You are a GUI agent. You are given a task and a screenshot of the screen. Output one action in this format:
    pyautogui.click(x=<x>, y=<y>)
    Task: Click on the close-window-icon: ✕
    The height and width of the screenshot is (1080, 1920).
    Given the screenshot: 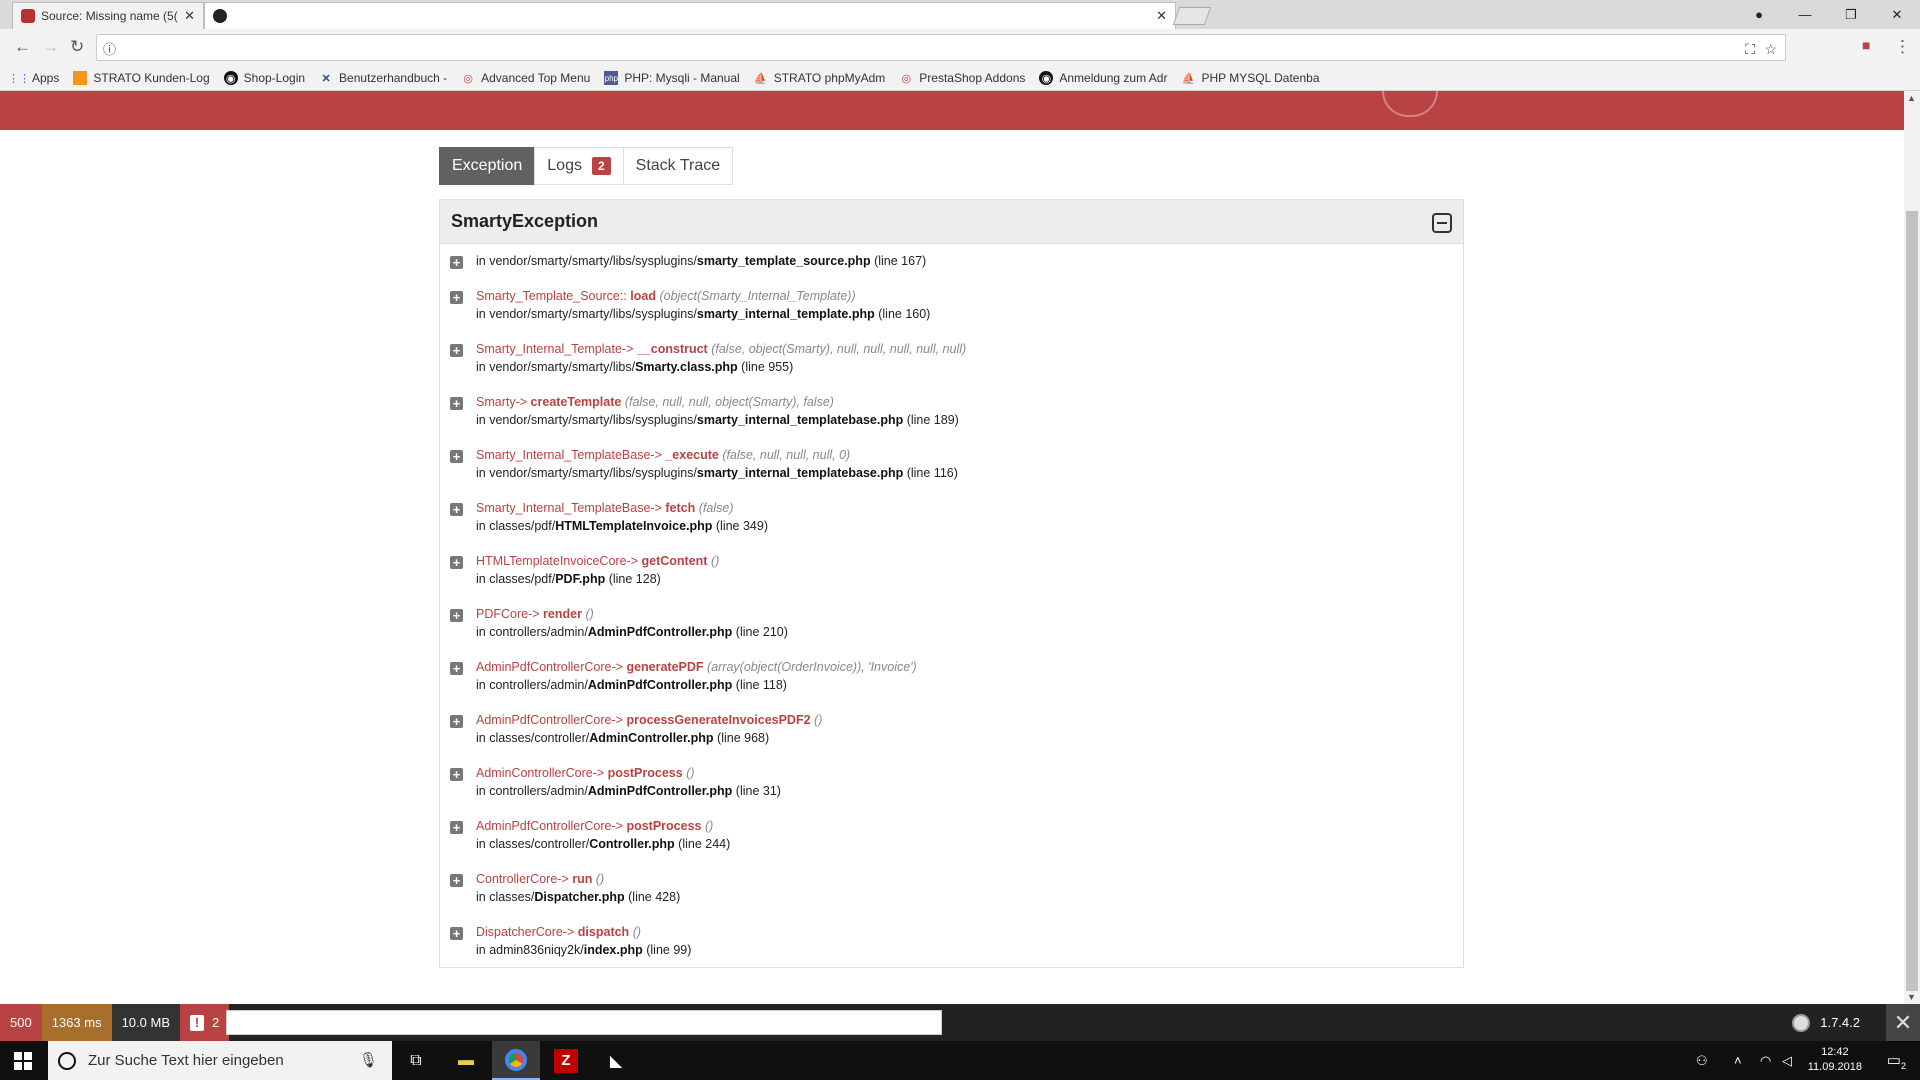 What is the action you would take?
    pyautogui.click(x=1897, y=14)
    